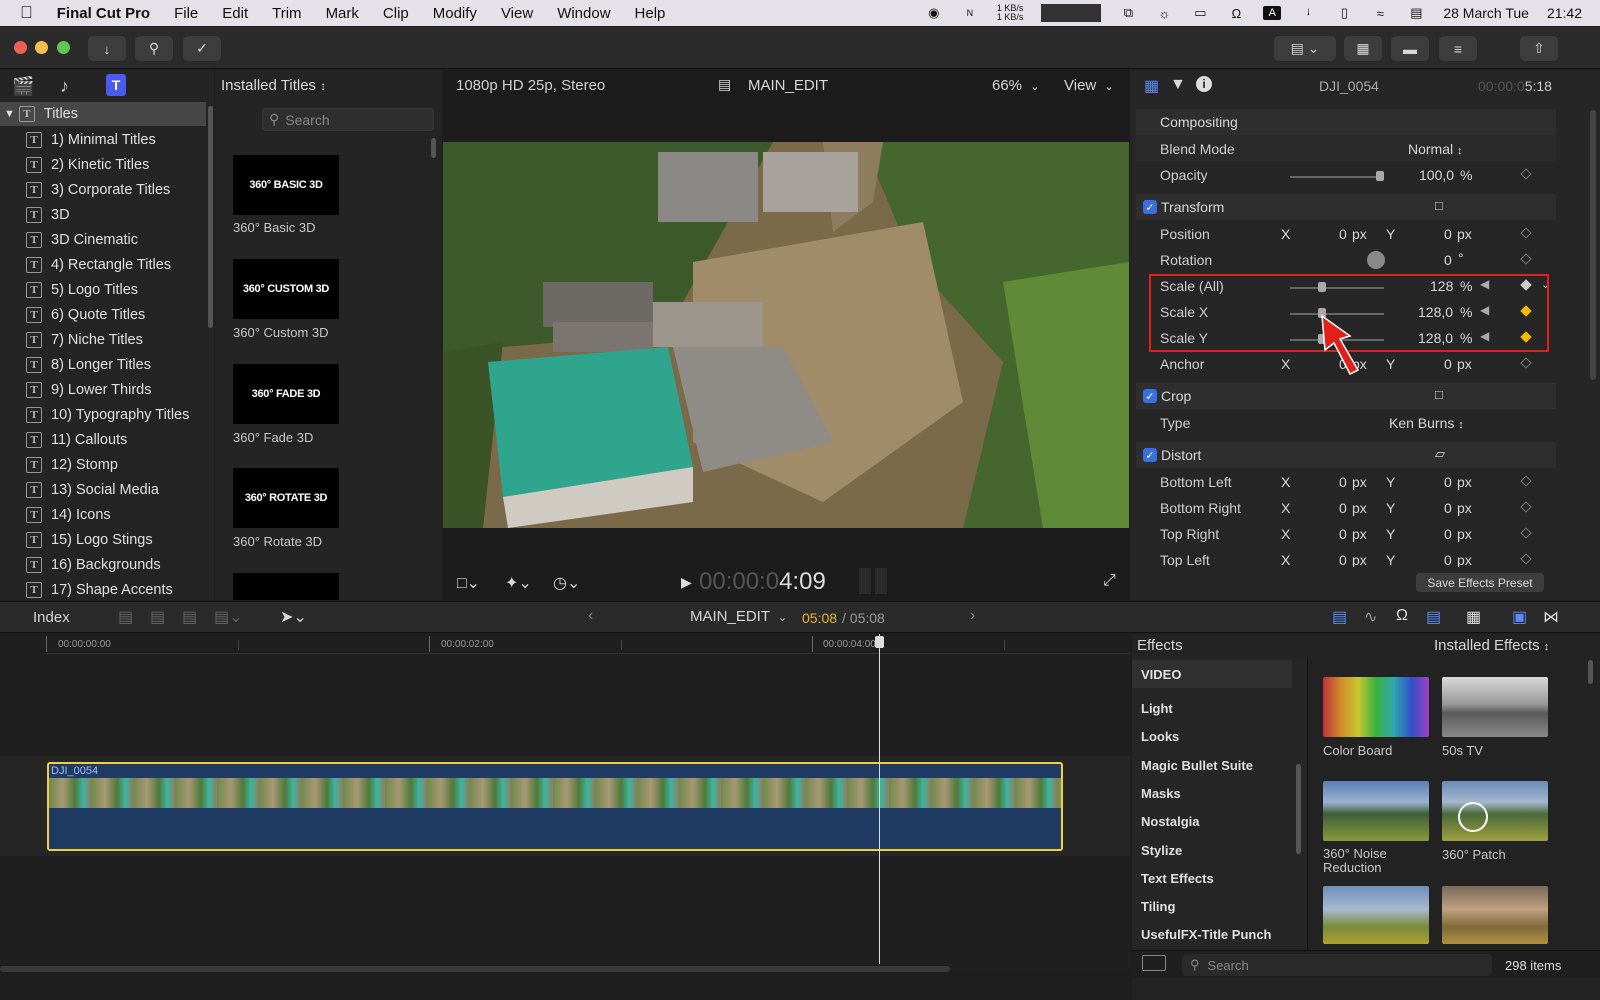 Image resolution: width=1600 pixels, height=1000 pixels. Describe the element at coordinates (1170, 821) in the screenshot. I see `effects-category-item: Nostalgia` at that location.